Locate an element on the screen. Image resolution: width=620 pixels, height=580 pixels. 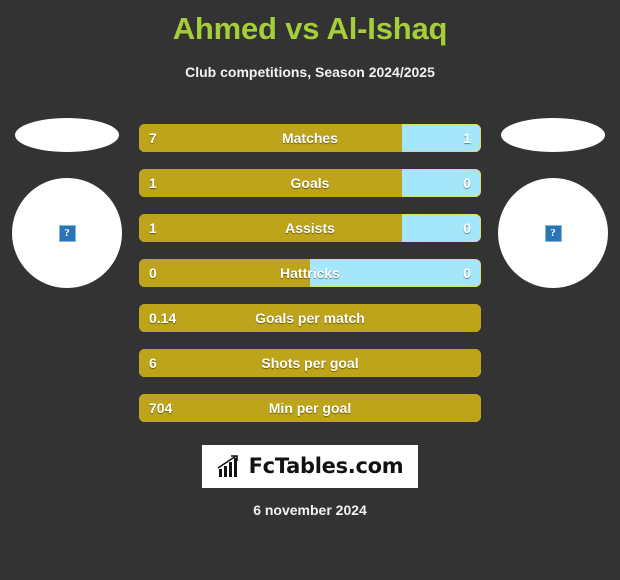
page-title: Ahmed vs Al-Ishaq is located at coordinates (310, 28).